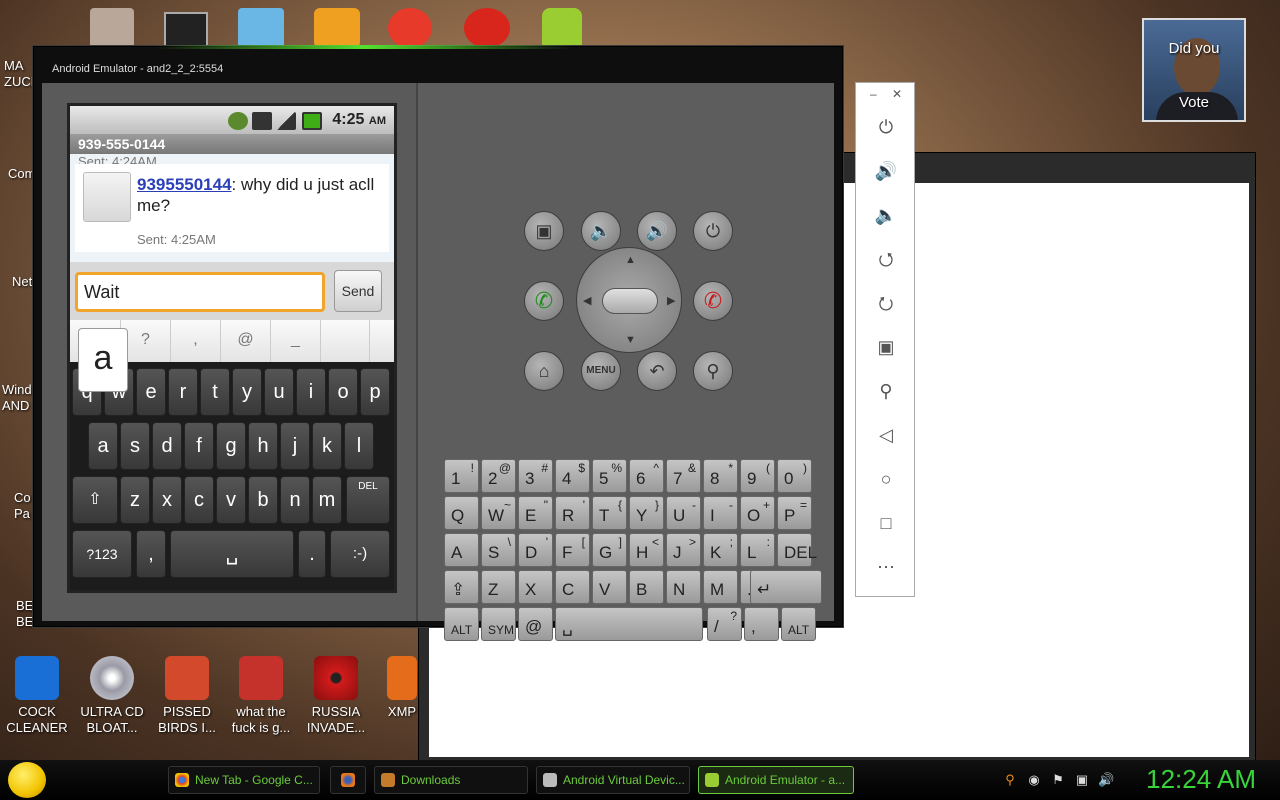 Image resolution: width=1280 pixels, height=800 pixels. I want to click on space-key: ␣, so click(232, 554).